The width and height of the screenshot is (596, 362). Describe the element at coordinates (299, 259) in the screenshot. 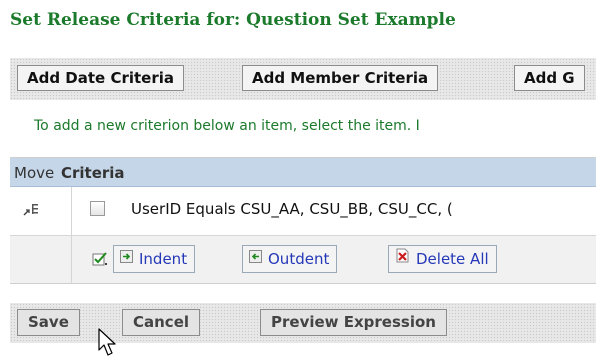

I see `outdent-label: Outdent` at that location.